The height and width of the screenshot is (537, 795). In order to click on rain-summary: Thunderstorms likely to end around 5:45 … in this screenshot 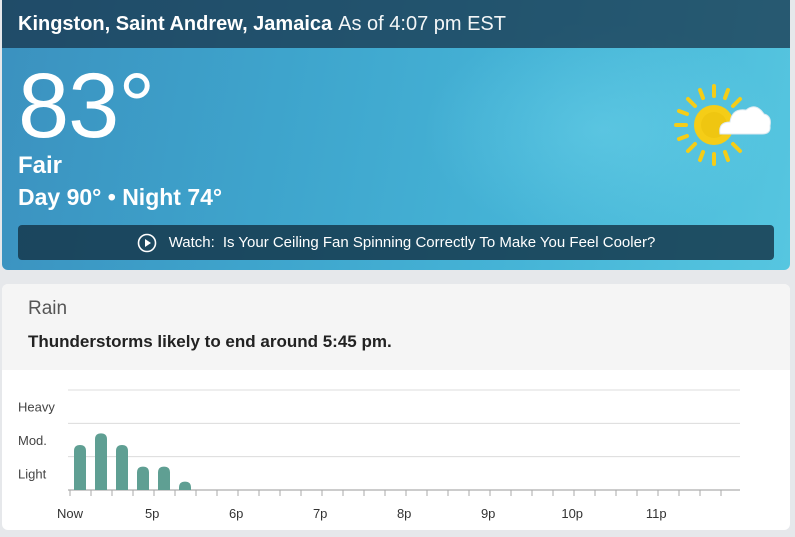, I will do `click(210, 341)`.